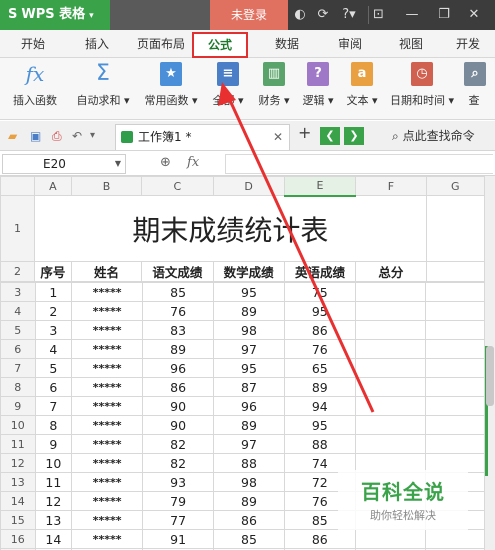 This screenshot has height=550, width=495. Describe the element at coordinates (33, 44) in the screenshot. I see `tab-start: 开始` at that location.